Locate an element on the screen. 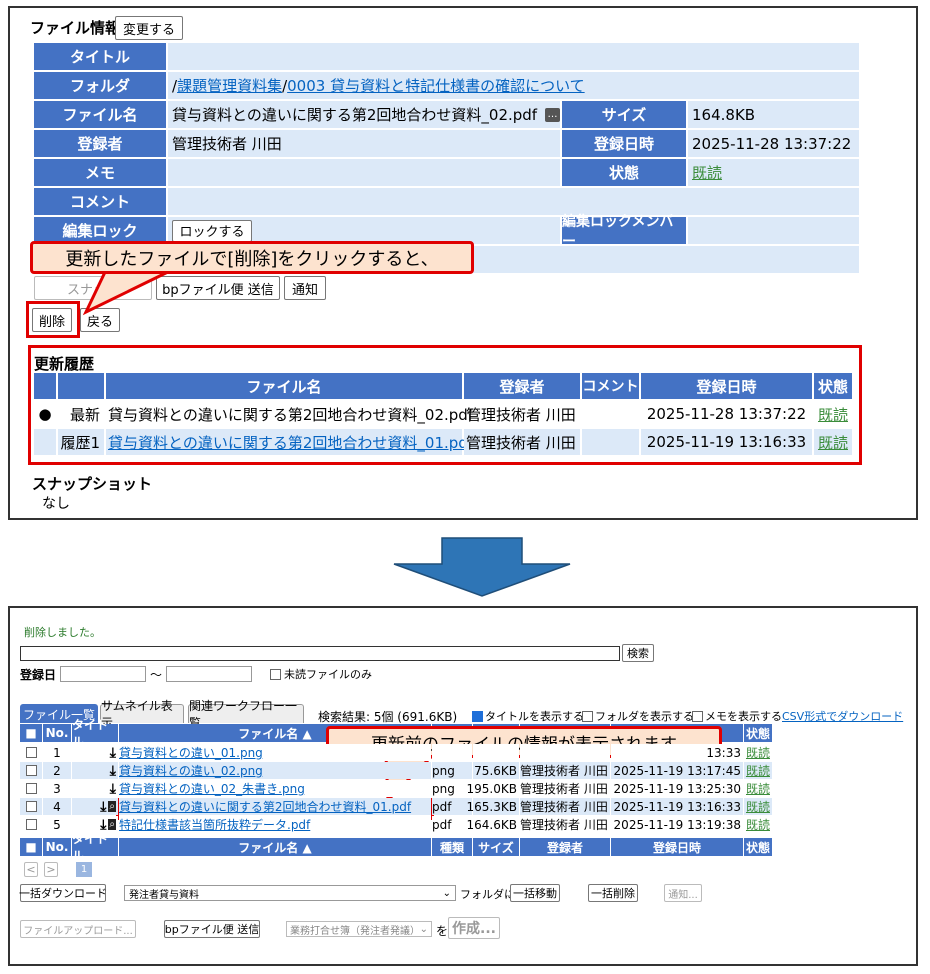  col-head-status: 状態 is located at coordinates (758, 733).